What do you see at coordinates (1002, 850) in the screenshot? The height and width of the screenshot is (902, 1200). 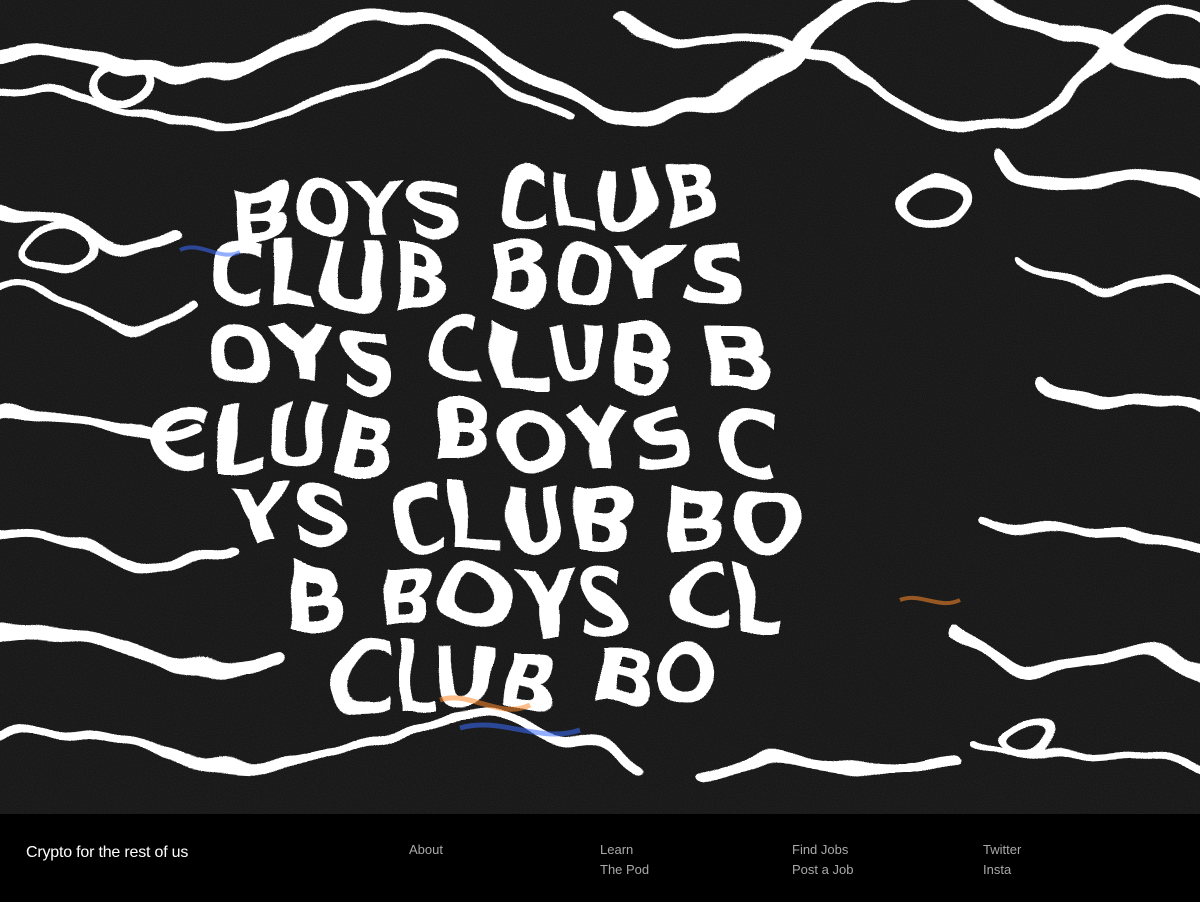 I see `footer-link-twitter: Twitter` at bounding box center [1002, 850].